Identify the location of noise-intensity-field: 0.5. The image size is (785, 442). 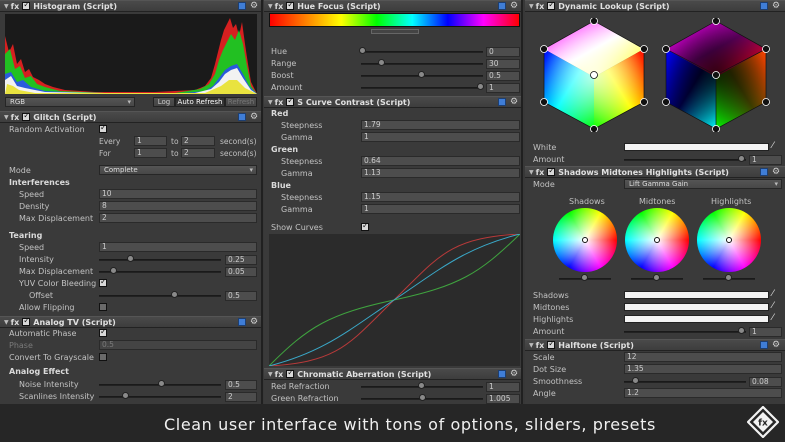
(241, 385).